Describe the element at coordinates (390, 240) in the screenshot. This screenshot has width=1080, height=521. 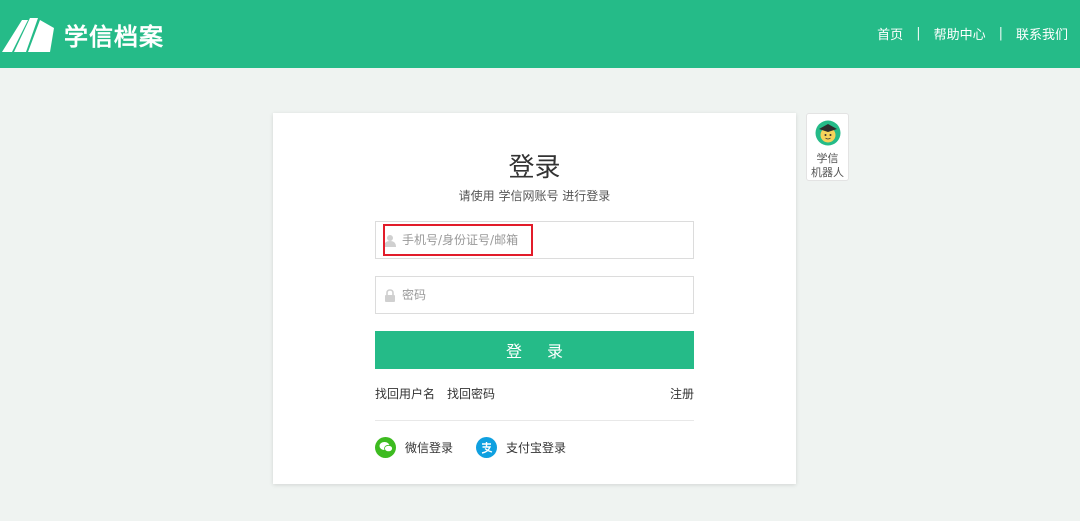
I see `user-icon` at that location.